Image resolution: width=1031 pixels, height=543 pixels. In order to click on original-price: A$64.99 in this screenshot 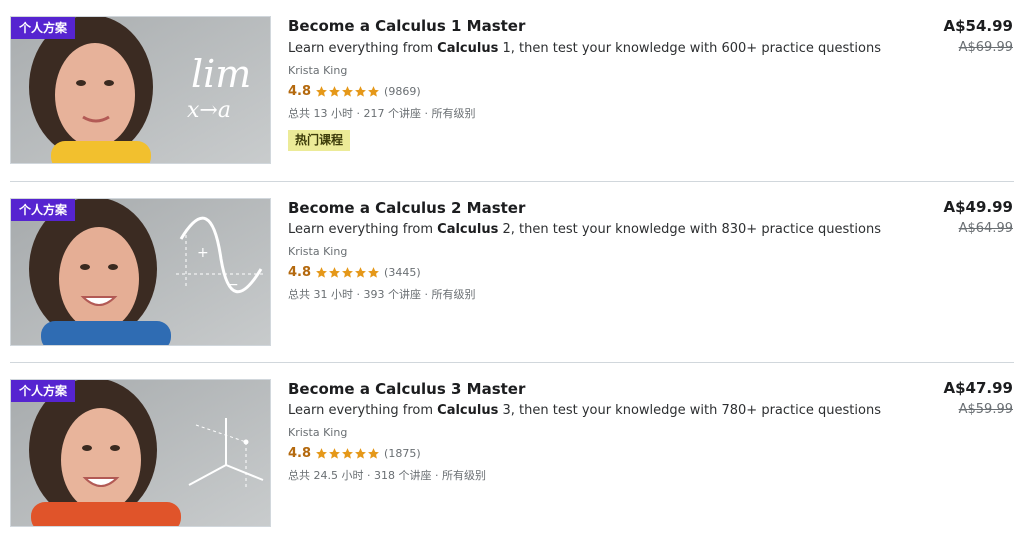, I will do `click(985, 228)`.